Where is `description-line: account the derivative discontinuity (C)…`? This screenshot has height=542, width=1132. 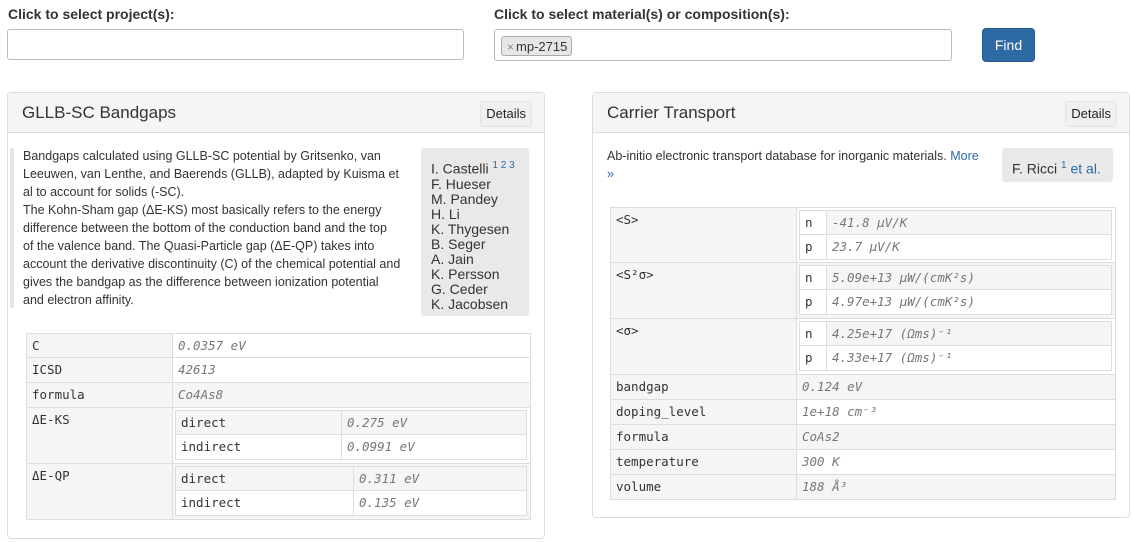
description-line: account the derivative discontinuity (C)… is located at coordinates (212, 264).